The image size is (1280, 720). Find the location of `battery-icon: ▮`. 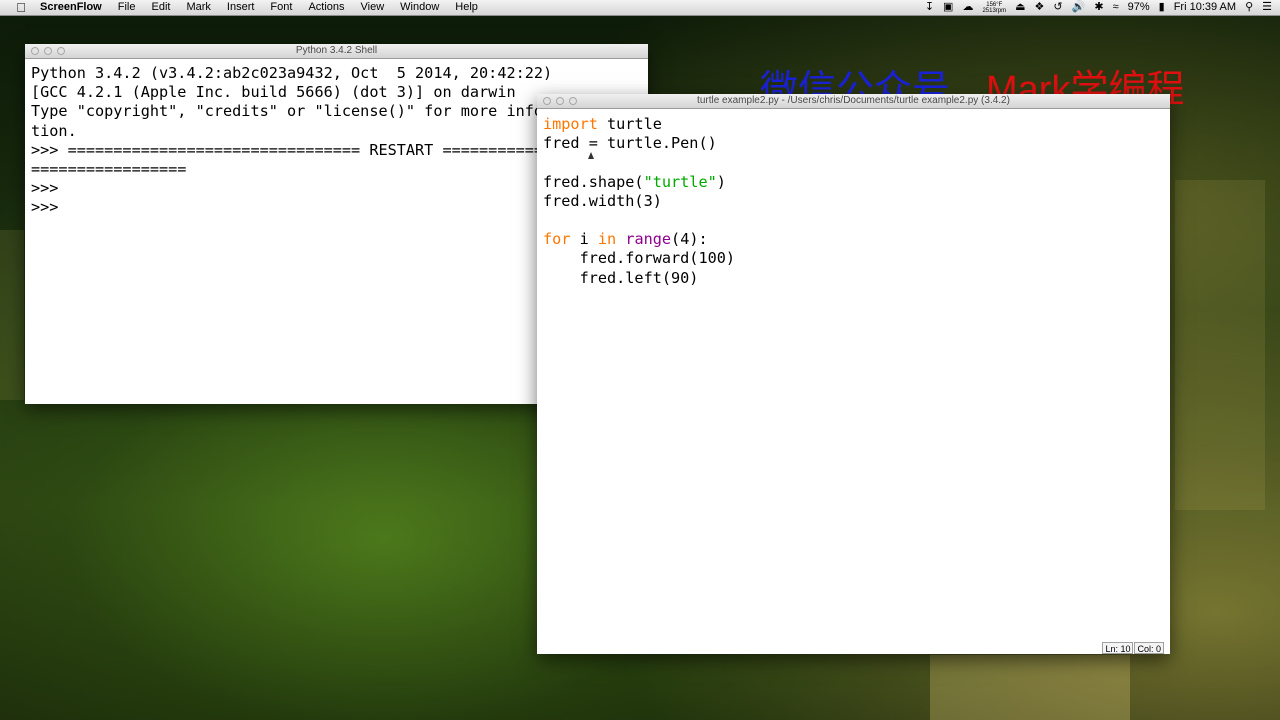

battery-icon: ▮ is located at coordinates (1161, 7).